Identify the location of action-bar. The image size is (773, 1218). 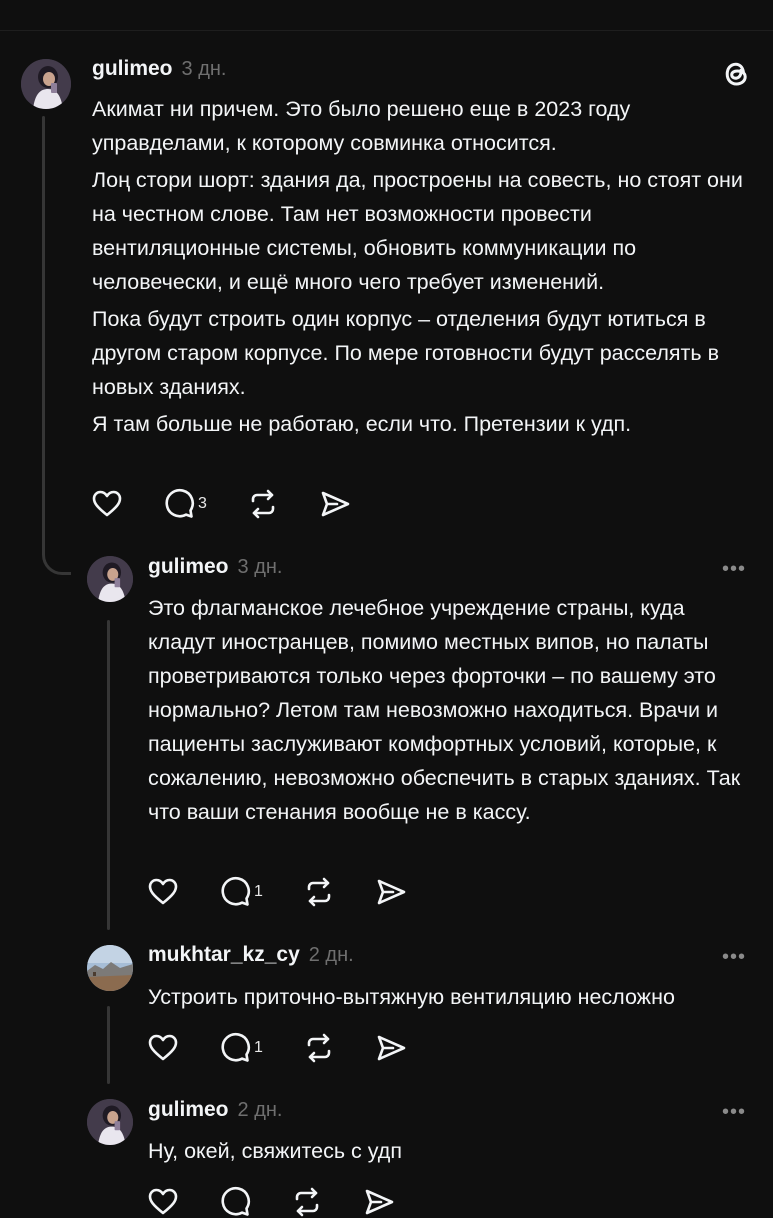
(291, 1202).